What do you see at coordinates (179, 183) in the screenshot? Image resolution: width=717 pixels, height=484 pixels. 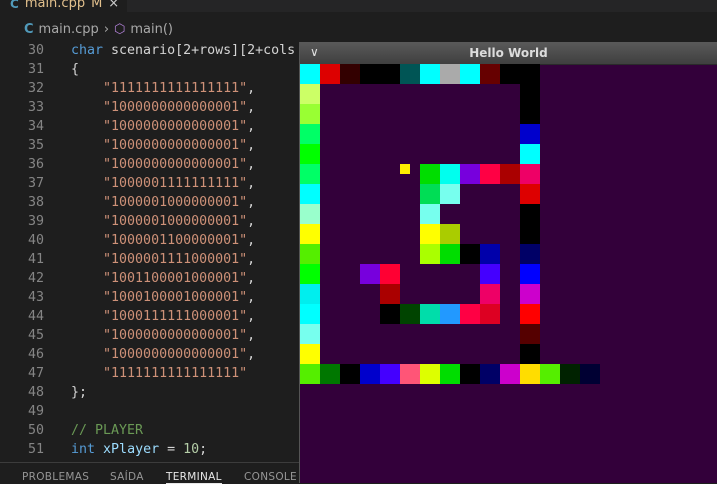 I see `code-text: "1000001111111111",` at bounding box center [179, 183].